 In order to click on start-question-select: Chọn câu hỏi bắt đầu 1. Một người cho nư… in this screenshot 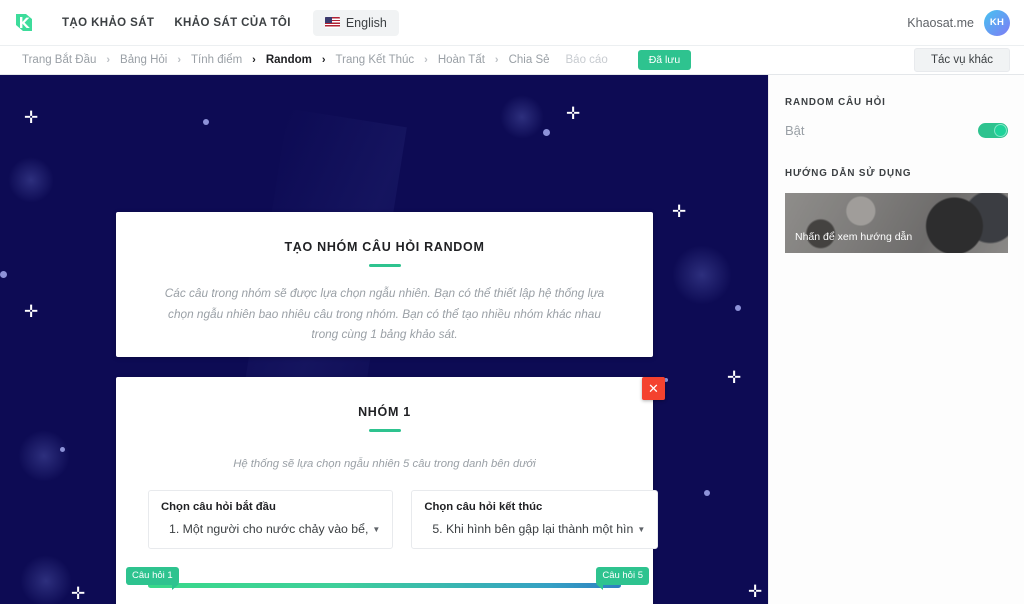, I will do `click(271, 519)`.